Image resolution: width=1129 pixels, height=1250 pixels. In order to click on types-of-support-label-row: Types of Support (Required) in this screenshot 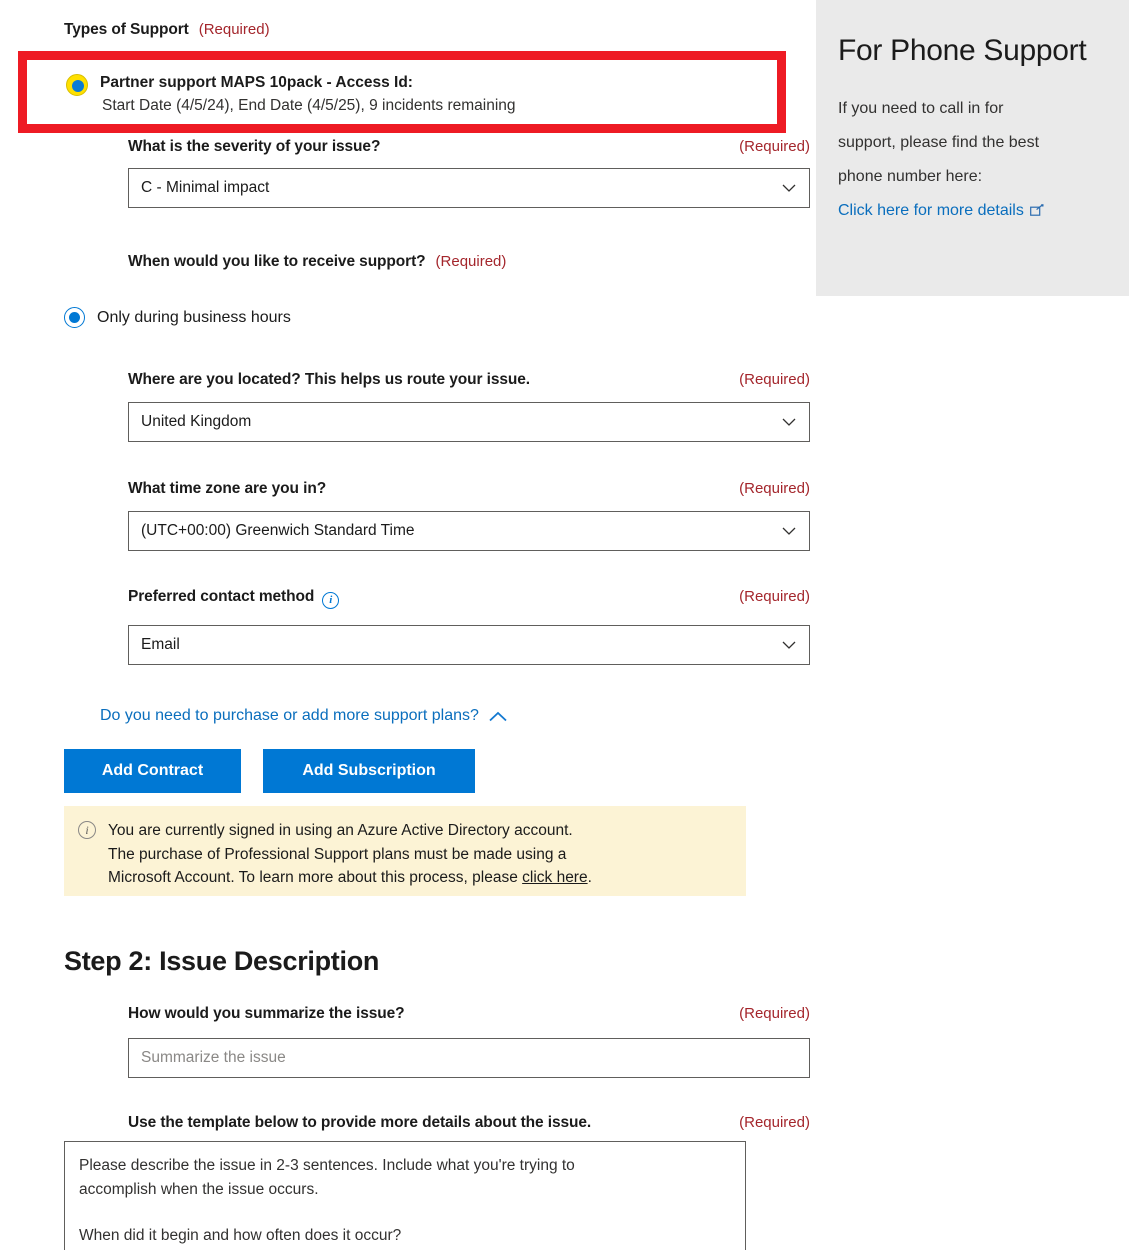, I will do `click(167, 30)`.